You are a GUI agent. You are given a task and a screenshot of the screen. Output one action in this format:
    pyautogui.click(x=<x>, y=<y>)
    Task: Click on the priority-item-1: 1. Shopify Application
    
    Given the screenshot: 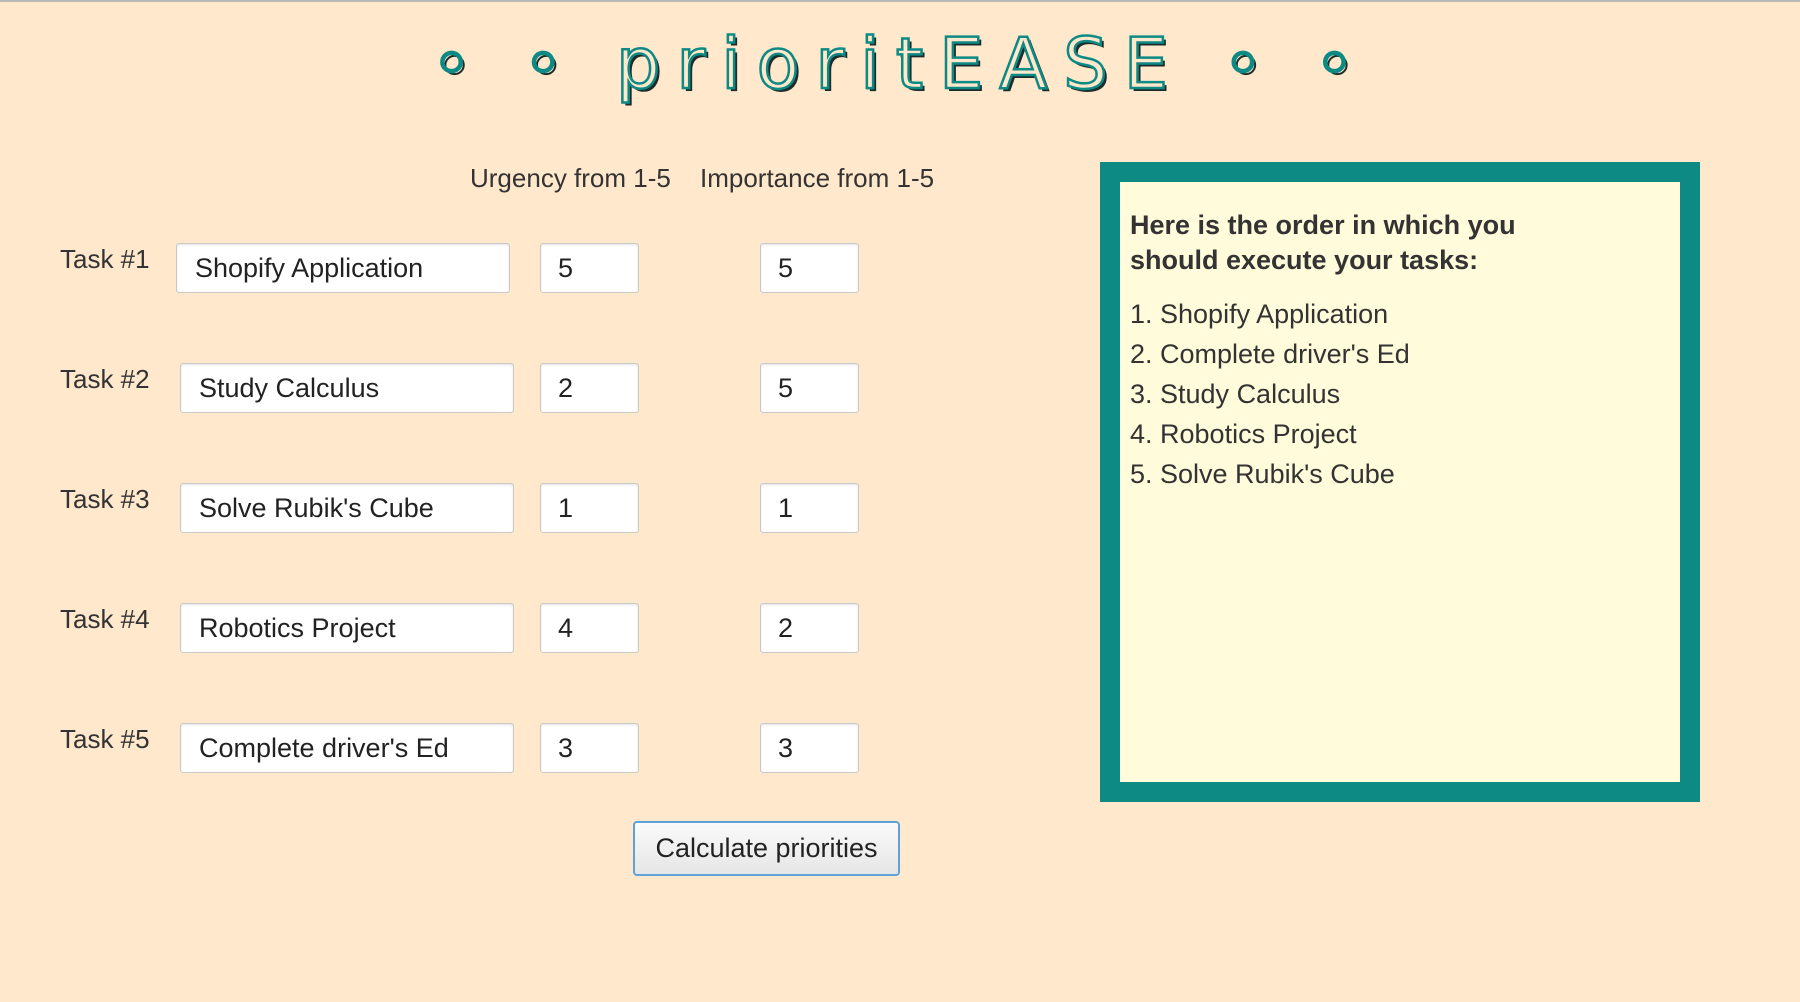 What is the action you would take?
    pyautogui.click(x=1259, y=314)
    